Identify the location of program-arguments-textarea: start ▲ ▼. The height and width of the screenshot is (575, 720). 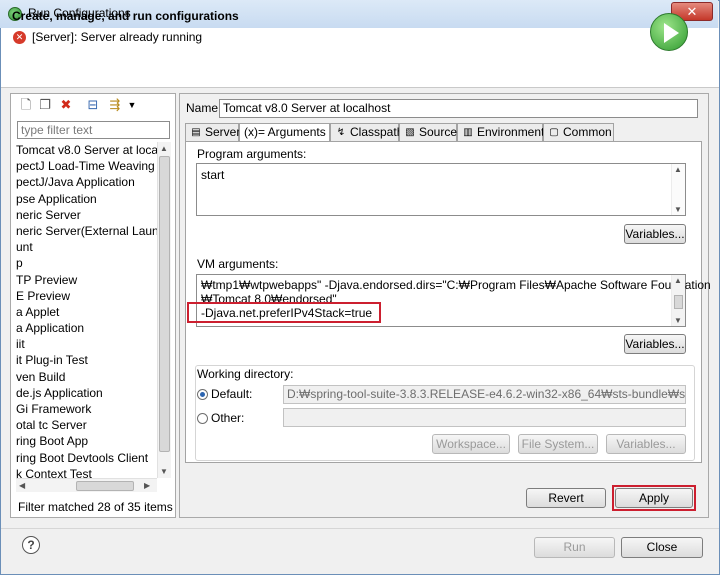
(441, 189).